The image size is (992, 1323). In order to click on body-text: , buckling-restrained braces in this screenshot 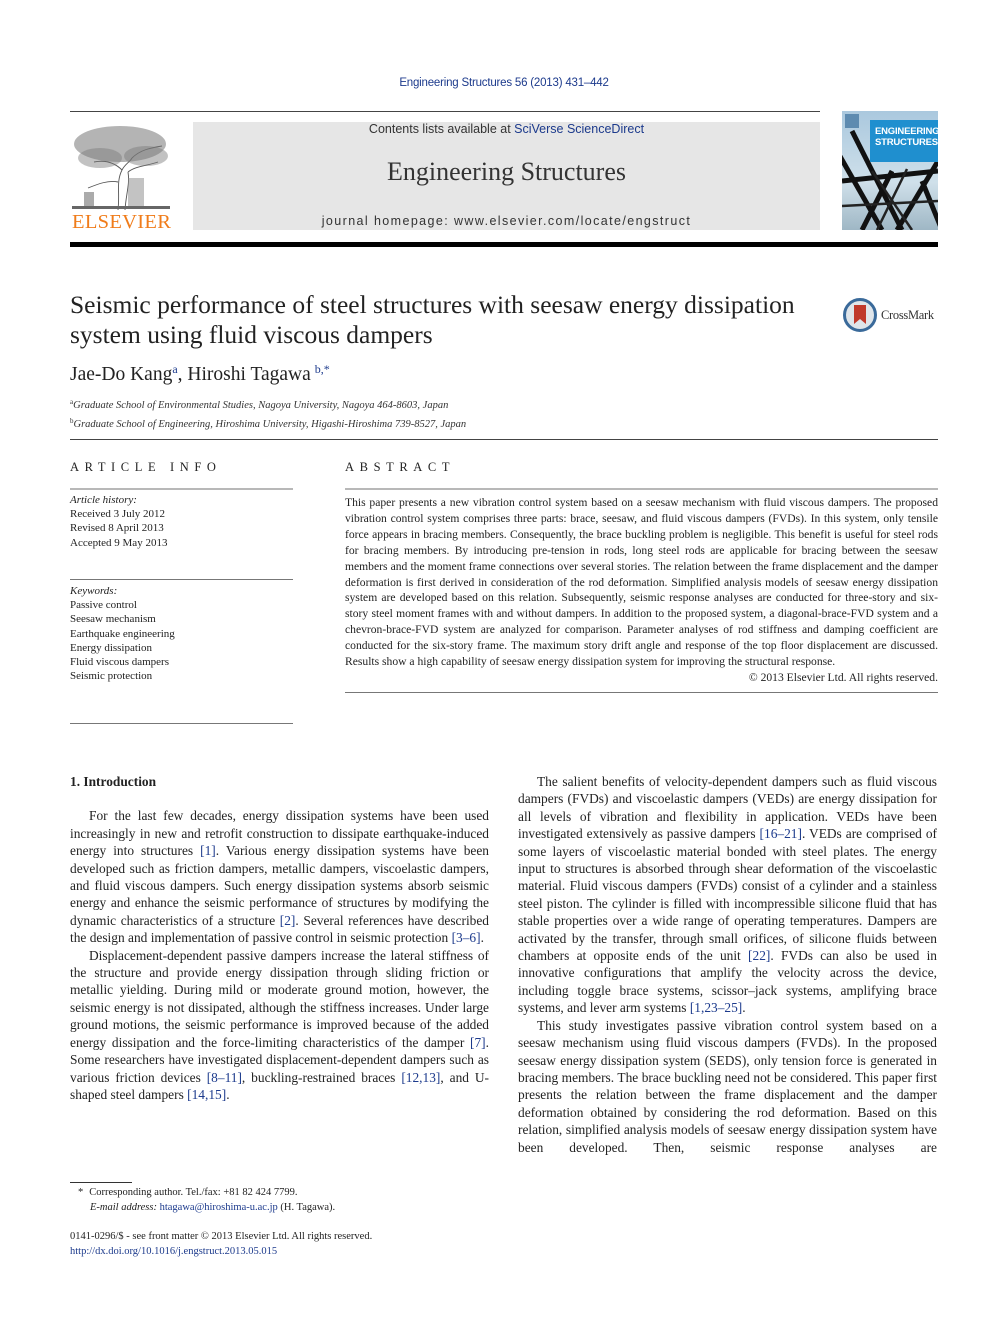, I will do `click(321, 1077)`.